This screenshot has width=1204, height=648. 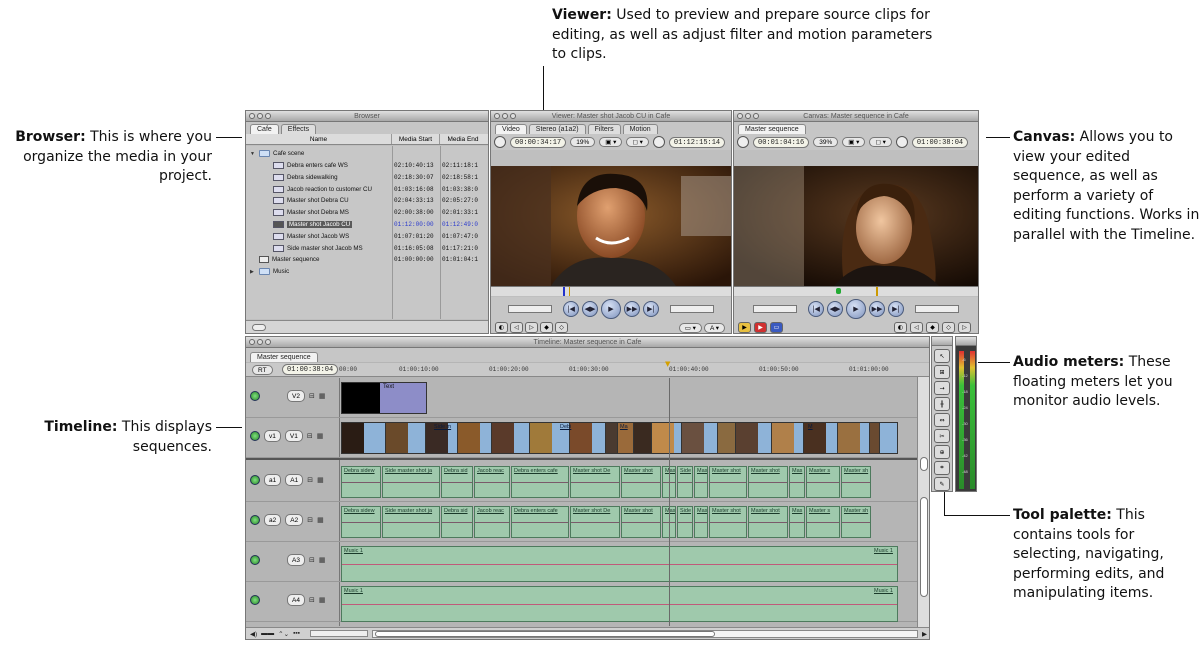 I want to click on add-marker-button: ◇, so click(x=948, y=327).